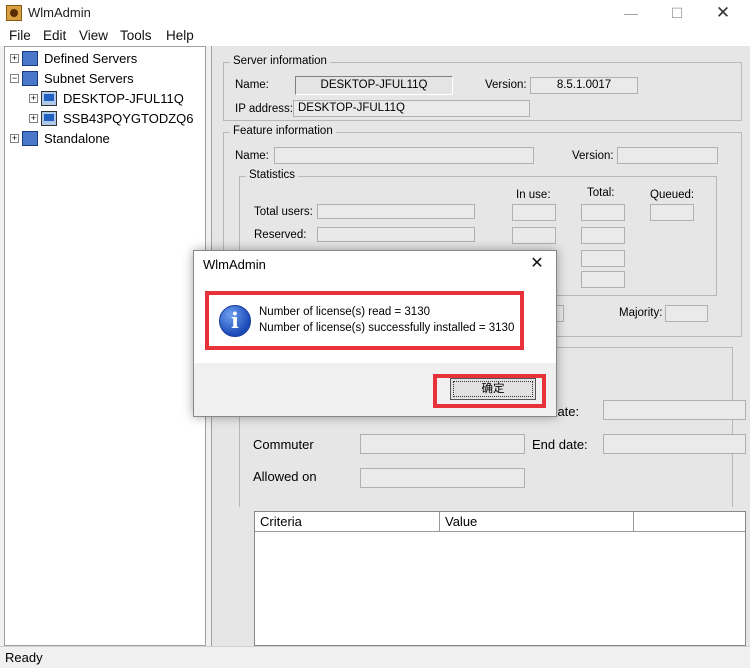 Image resolution: width=750 pixels, height=668 pixels. Describe the element at coordinates (601, 193) in the screenshot. I see `total-label: Total:` at that location.